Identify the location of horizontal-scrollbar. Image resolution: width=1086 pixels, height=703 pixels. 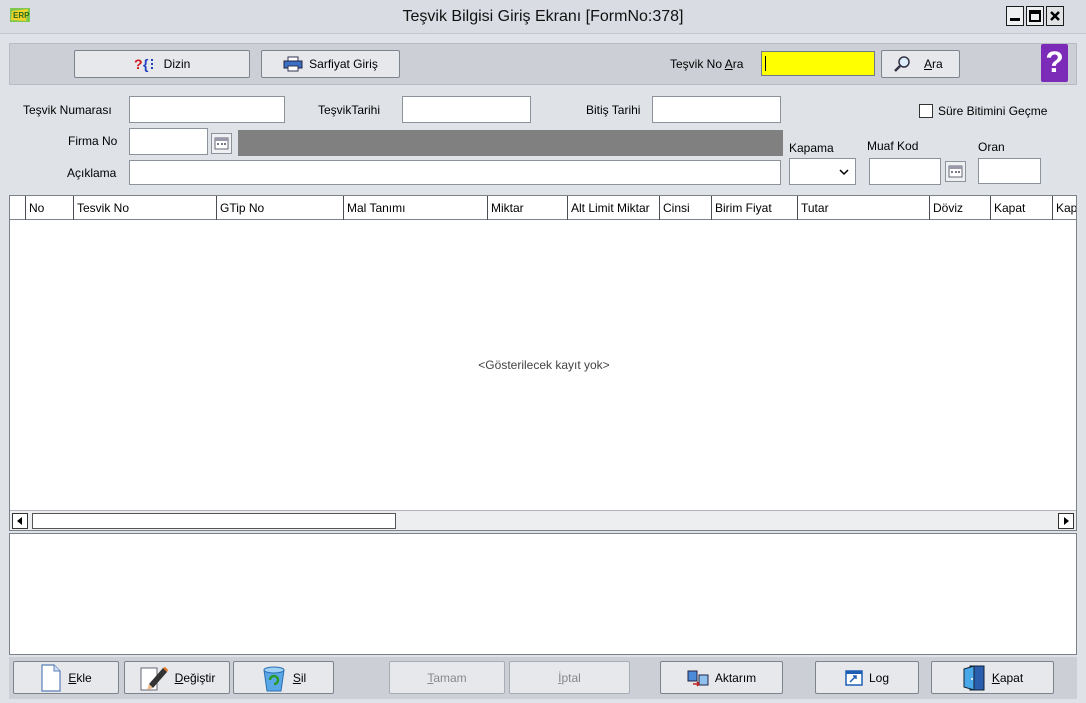
(543, 520).